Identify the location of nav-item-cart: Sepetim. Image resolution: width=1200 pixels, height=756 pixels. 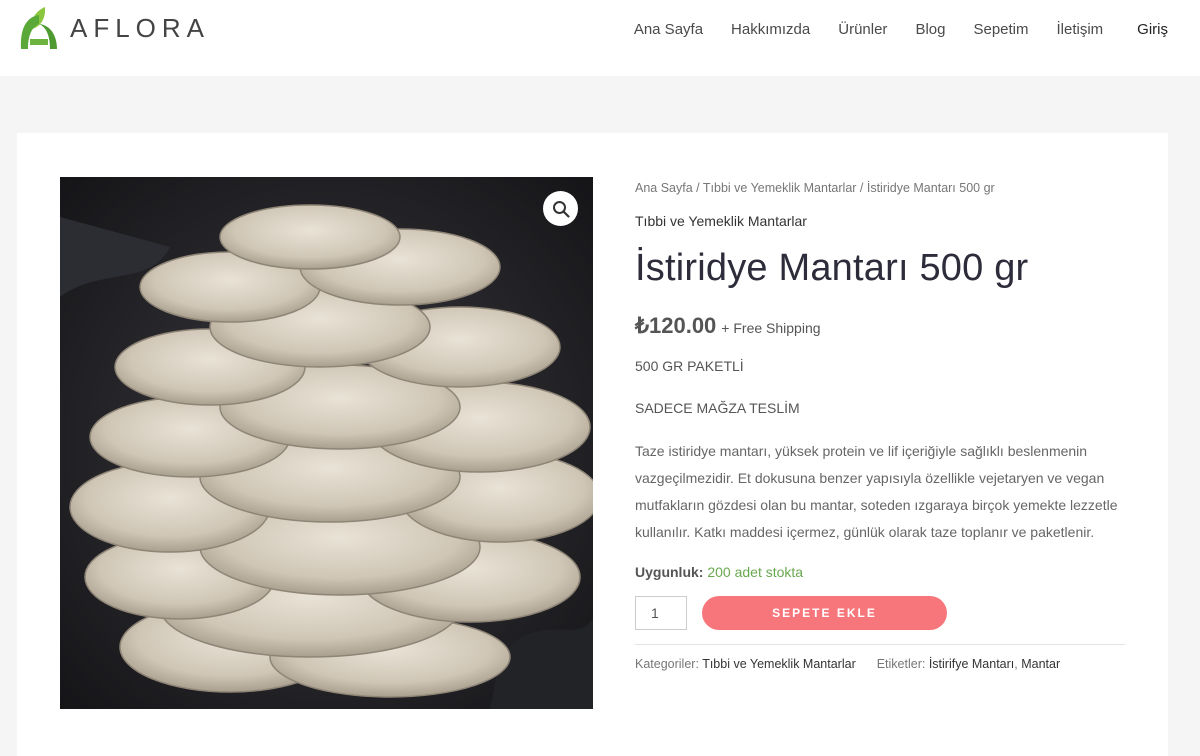
(1000, 30).